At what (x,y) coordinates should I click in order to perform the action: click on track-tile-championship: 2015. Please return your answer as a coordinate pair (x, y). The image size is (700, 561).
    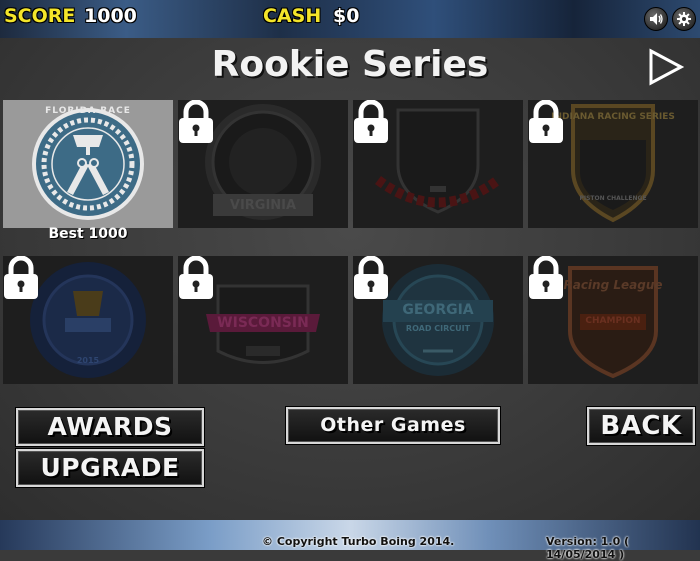
    Looking at the image, I should click on (88, 320).